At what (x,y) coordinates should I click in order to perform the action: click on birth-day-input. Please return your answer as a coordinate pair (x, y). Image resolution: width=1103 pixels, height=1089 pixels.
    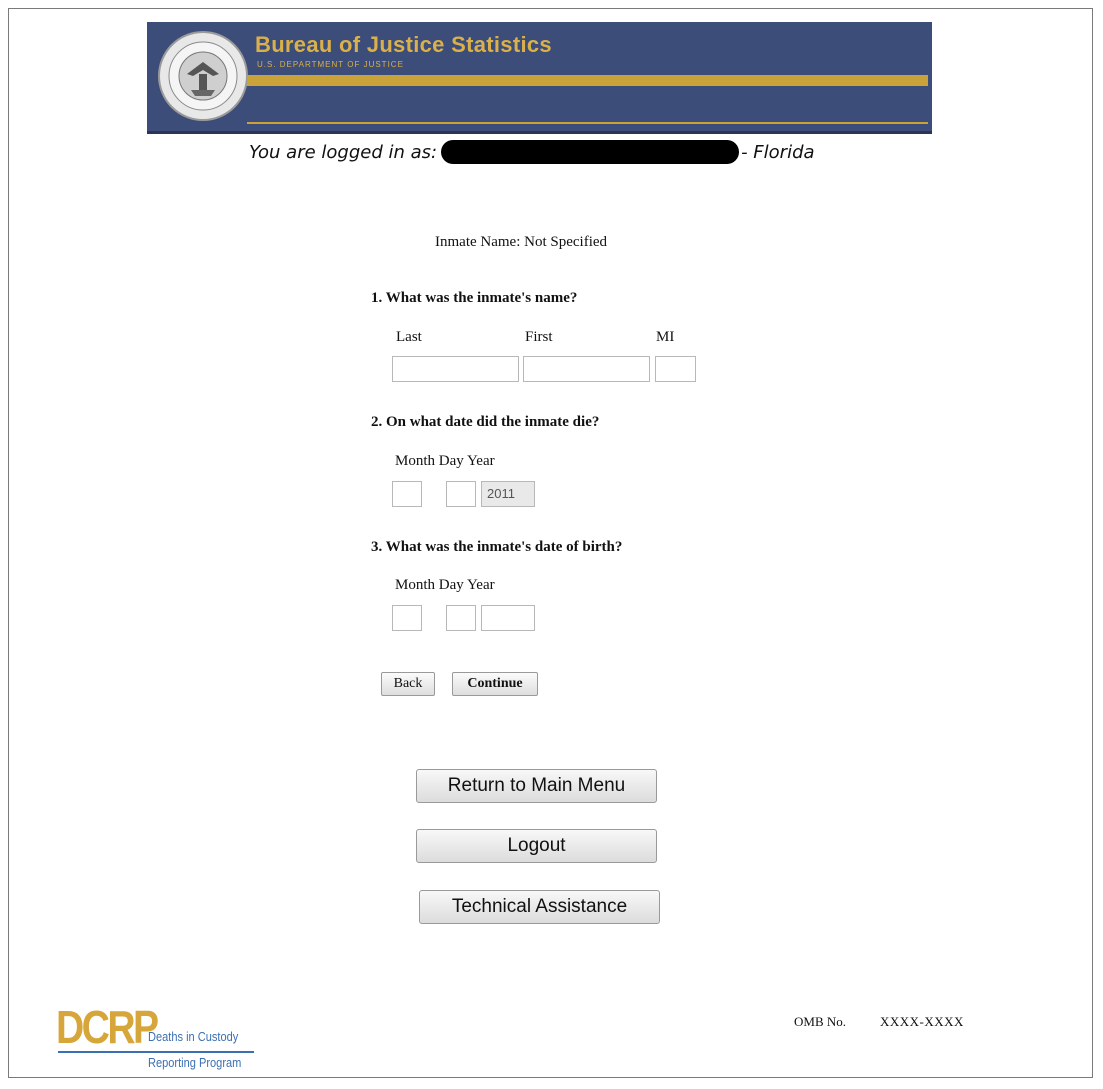
    Looking at the image, I should click on (461, 618).